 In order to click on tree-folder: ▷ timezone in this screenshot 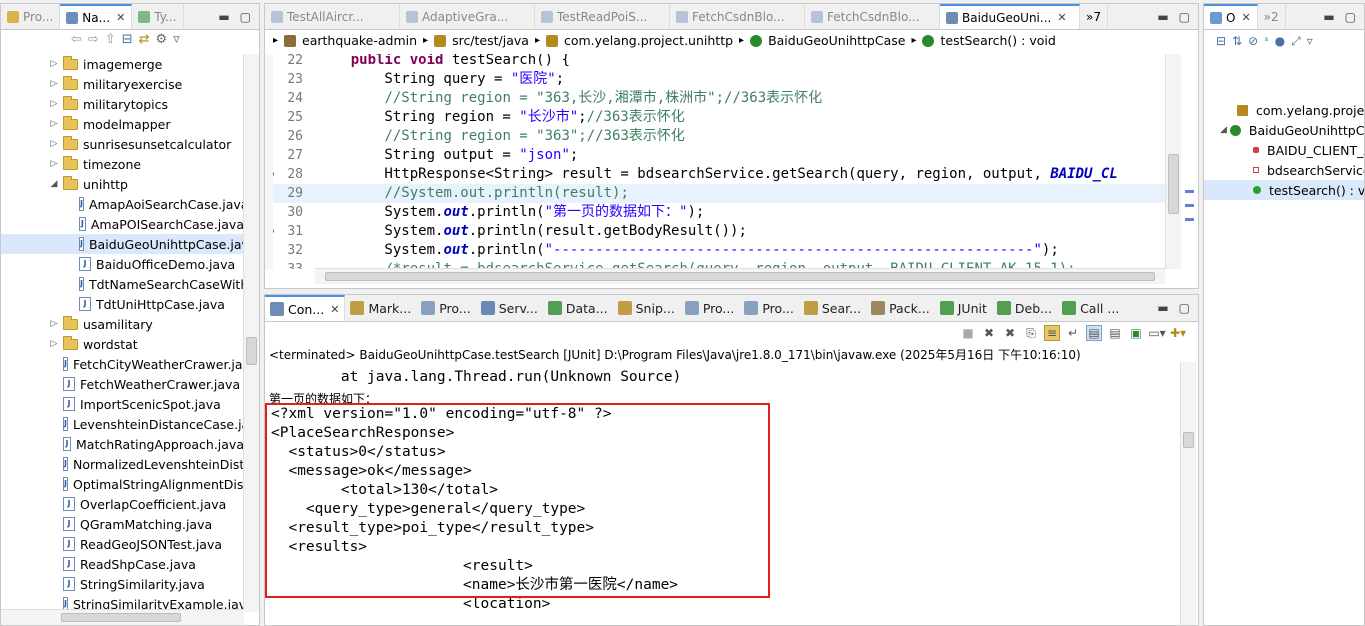, I will do `click(122, 164)`.